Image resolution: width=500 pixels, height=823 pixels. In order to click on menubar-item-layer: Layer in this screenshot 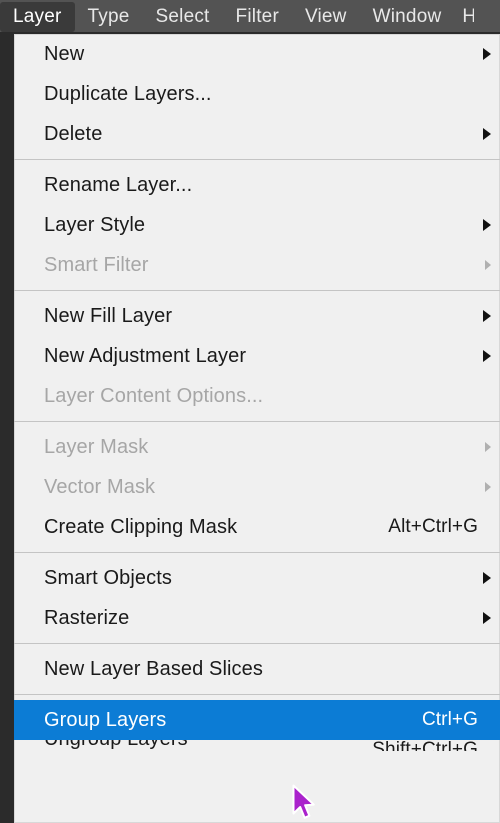, I will do `click(37, 17)`.